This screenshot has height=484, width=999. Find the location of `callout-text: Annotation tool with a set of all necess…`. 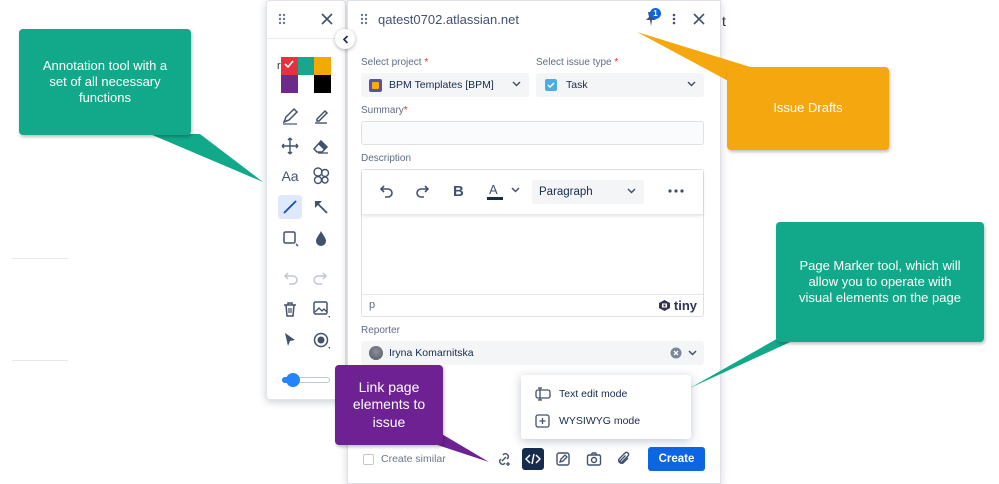

callout-text: Annotation tool with a set of all necess… is located at coordinates (105, 82).